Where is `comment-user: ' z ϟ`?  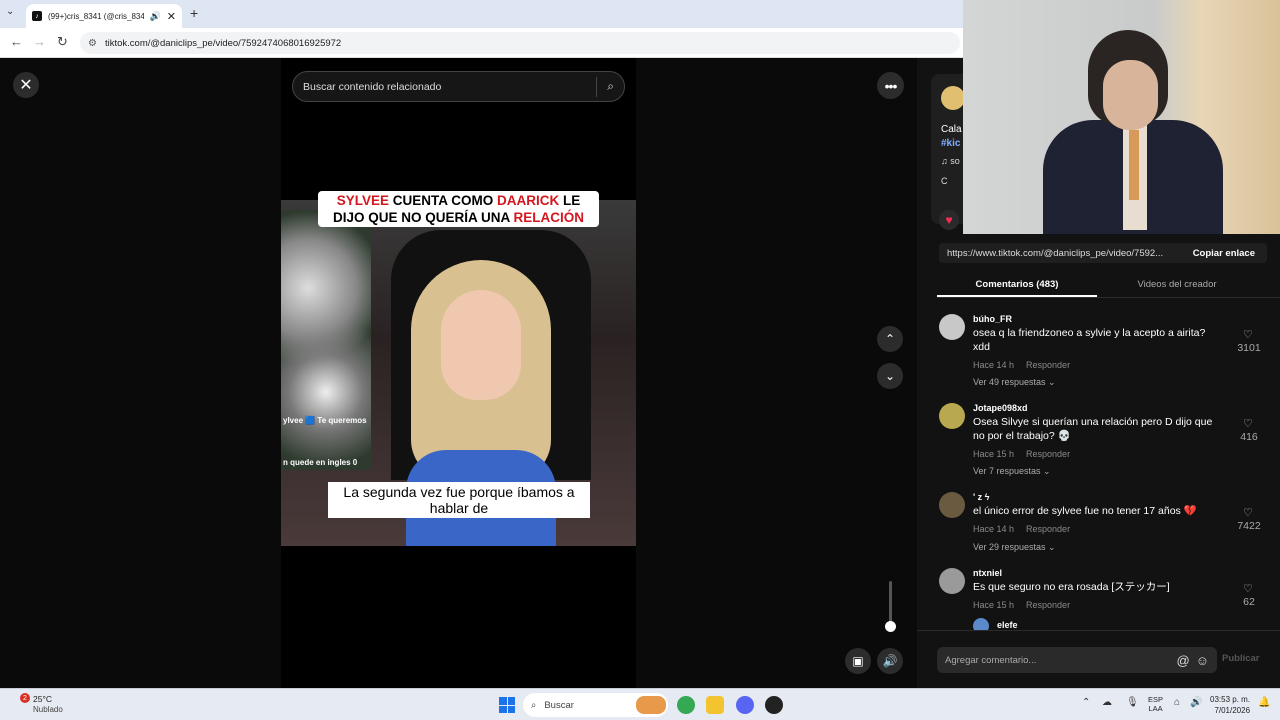 comment-user: ' z ϟ is located at coordinates (981, 497).